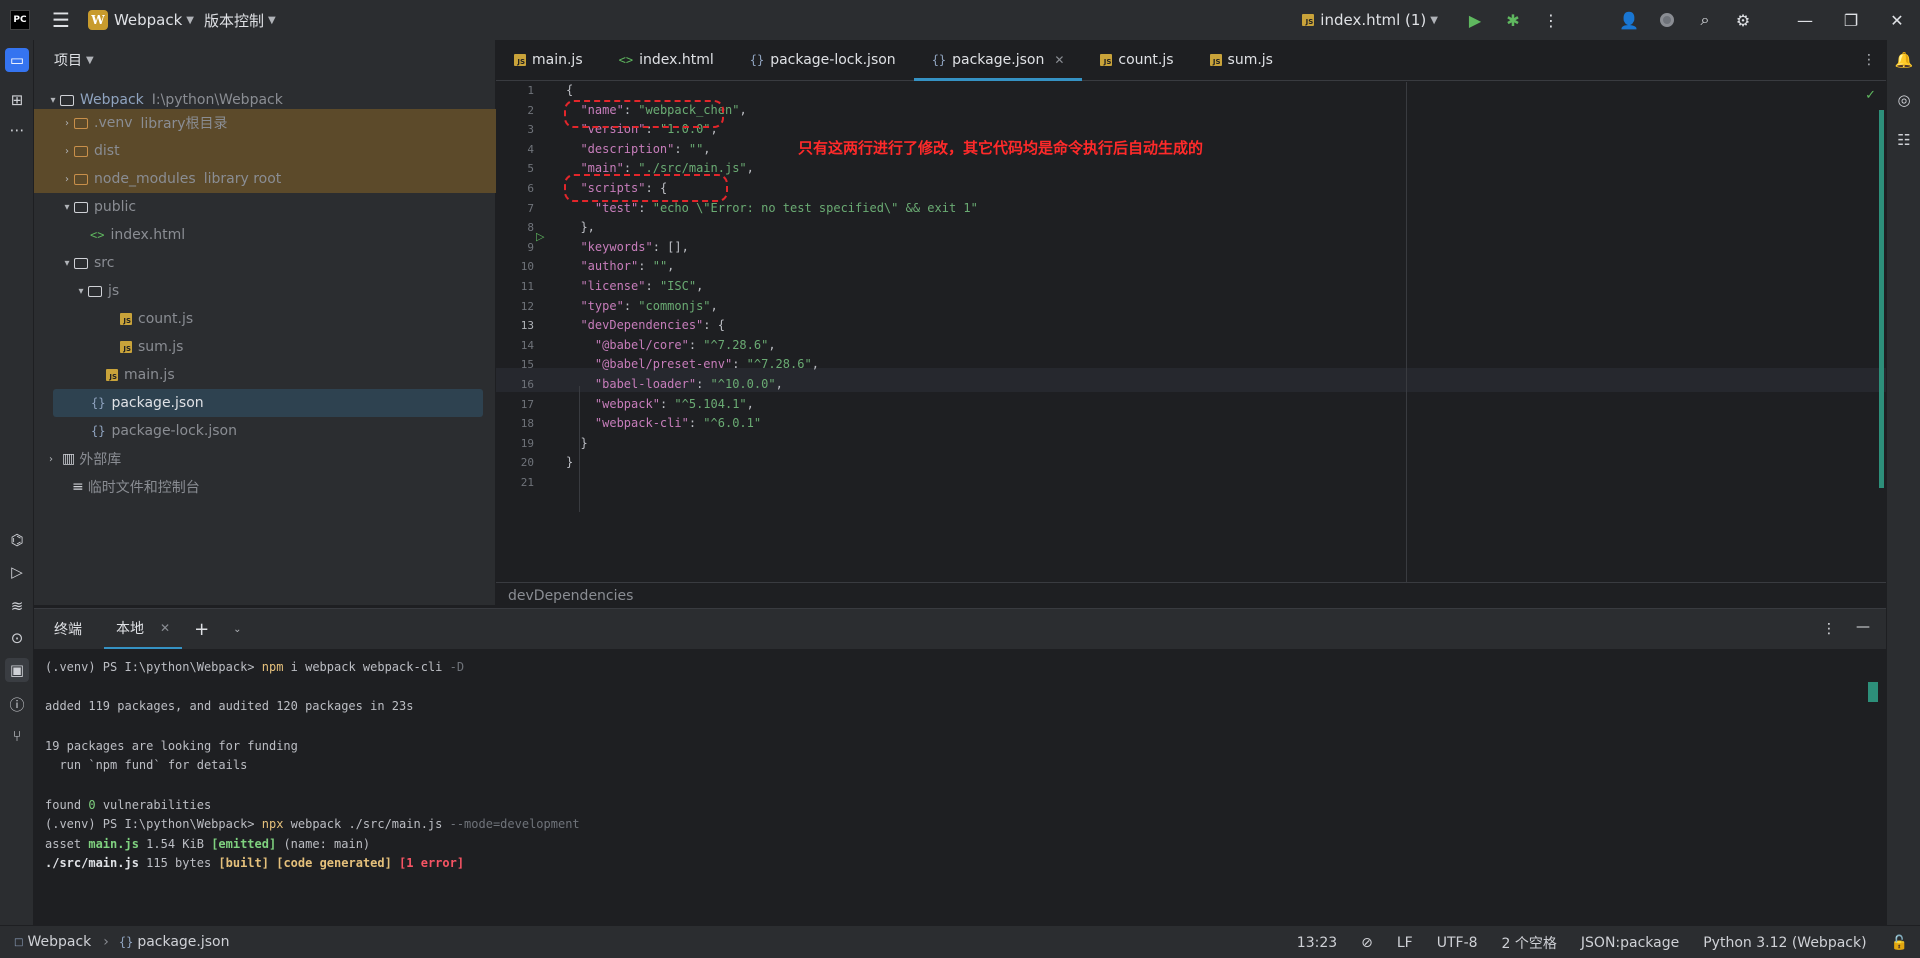 The width and height of the screenshot is (1920, 958). What do you see at coordinates (530, 130) in the screenshot?
I see `line-number: 3` at bounding box center [530, 130].